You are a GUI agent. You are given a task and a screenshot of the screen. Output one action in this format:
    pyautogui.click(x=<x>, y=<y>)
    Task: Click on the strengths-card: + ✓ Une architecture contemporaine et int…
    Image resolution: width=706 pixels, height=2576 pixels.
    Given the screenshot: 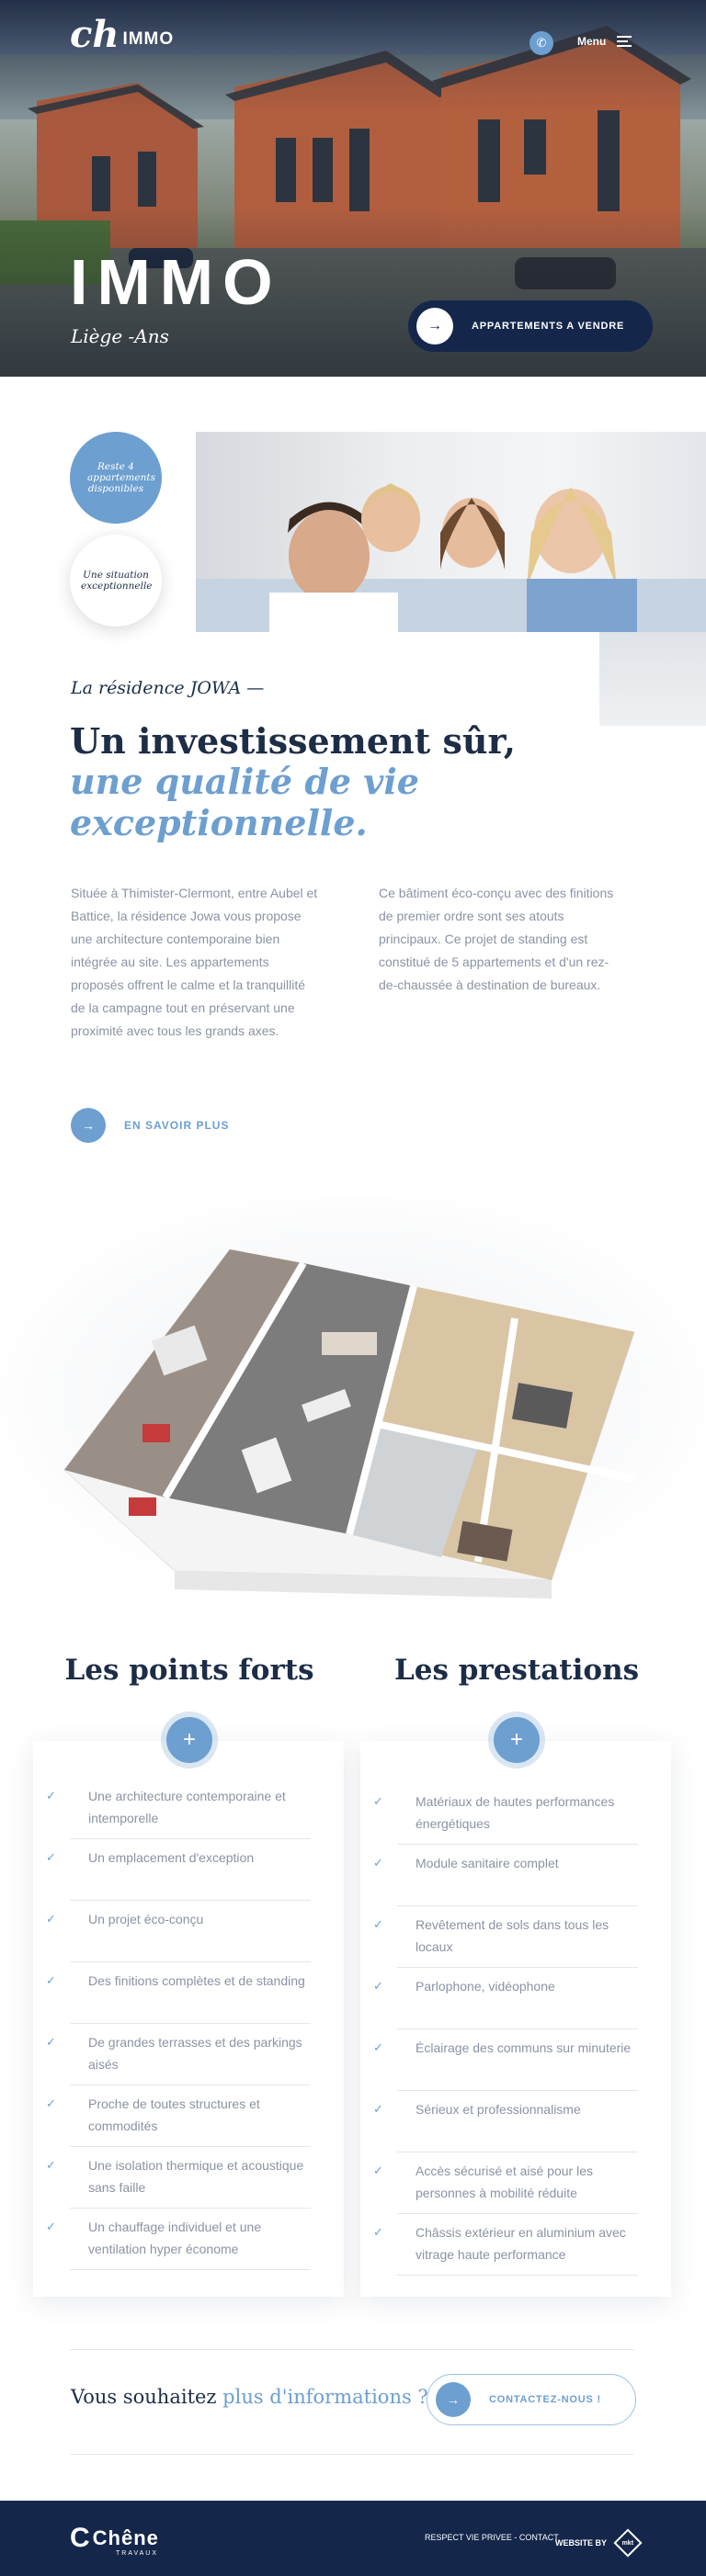 What is the action you would take?
    pyautogui.click(x=189, y=2007)
    